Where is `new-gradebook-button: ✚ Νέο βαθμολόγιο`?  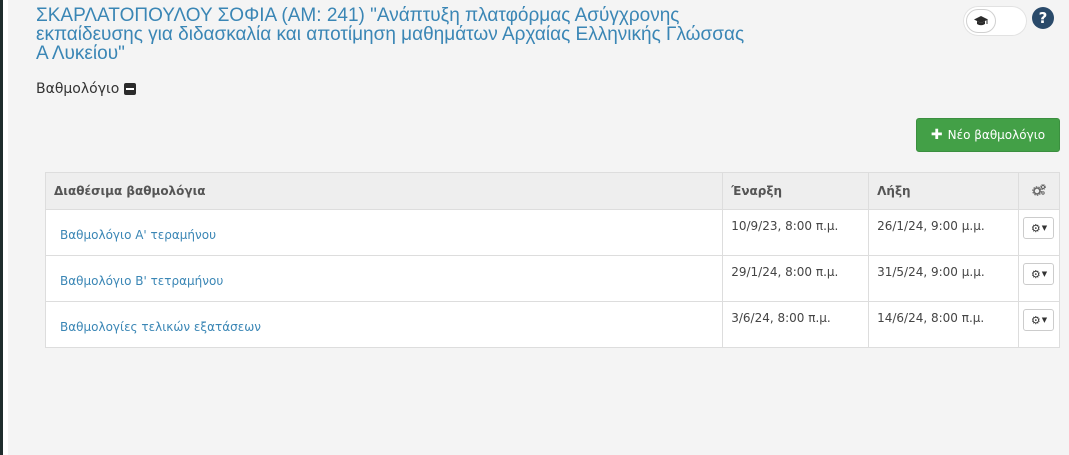
new-gradebook-button: ✚ Νέο βαθμολόγιο is located at coordinates (988, 135).